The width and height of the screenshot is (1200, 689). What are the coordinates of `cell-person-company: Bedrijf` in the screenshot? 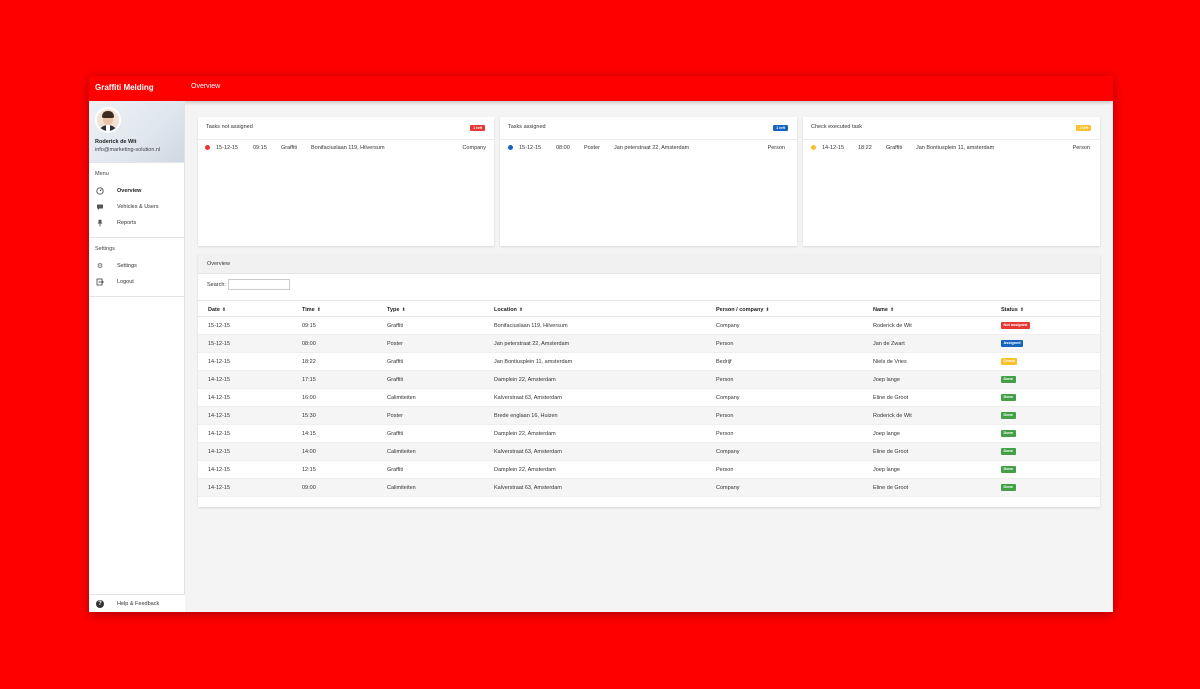 It's located at (724, 362).